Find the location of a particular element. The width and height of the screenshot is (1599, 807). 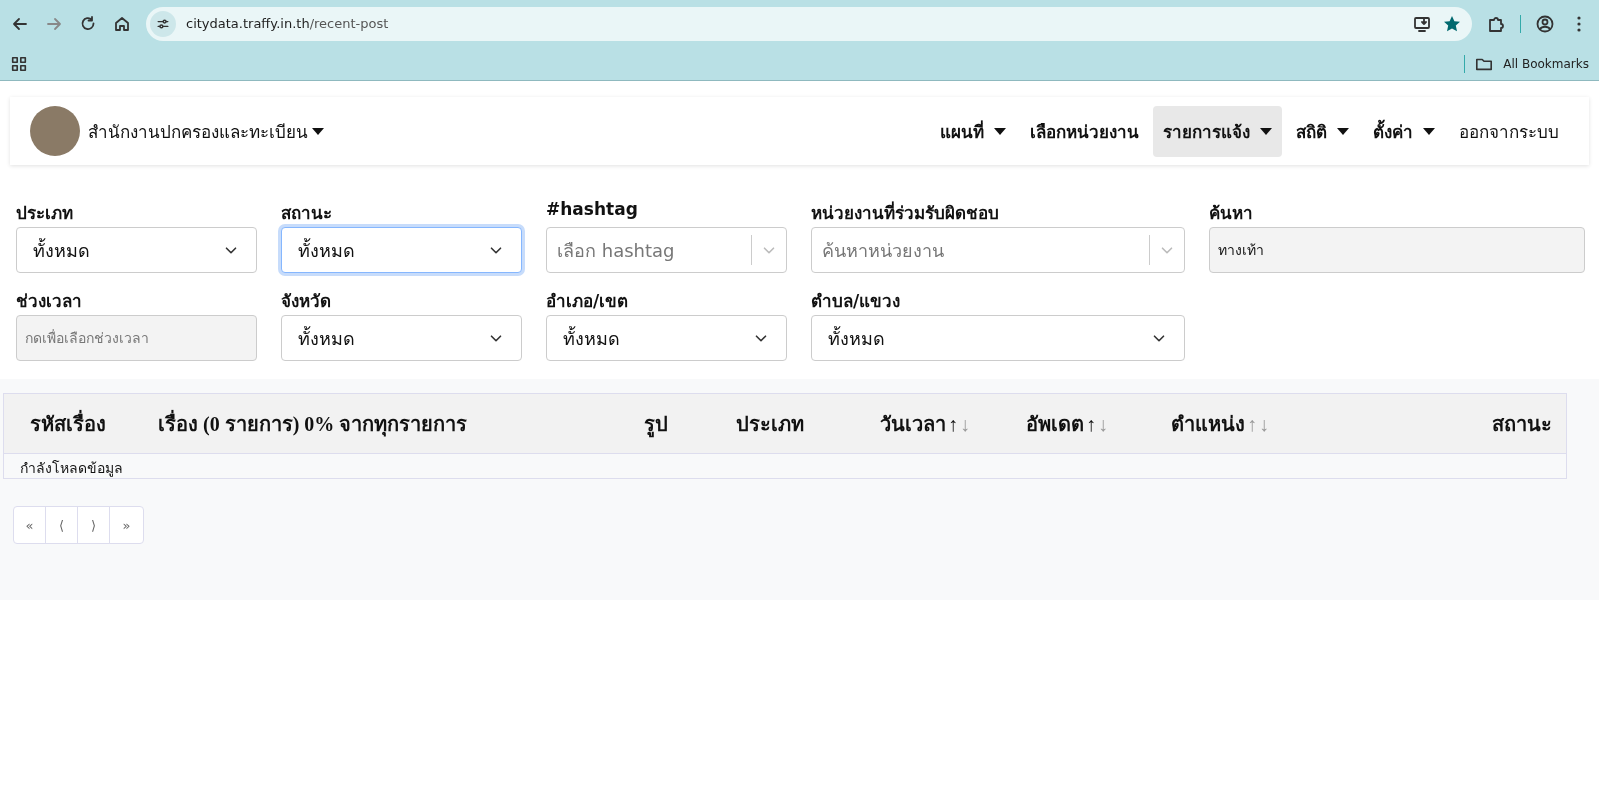

nav-item: เลือกหน่วยงาน is located at coordinates (1084, 131).